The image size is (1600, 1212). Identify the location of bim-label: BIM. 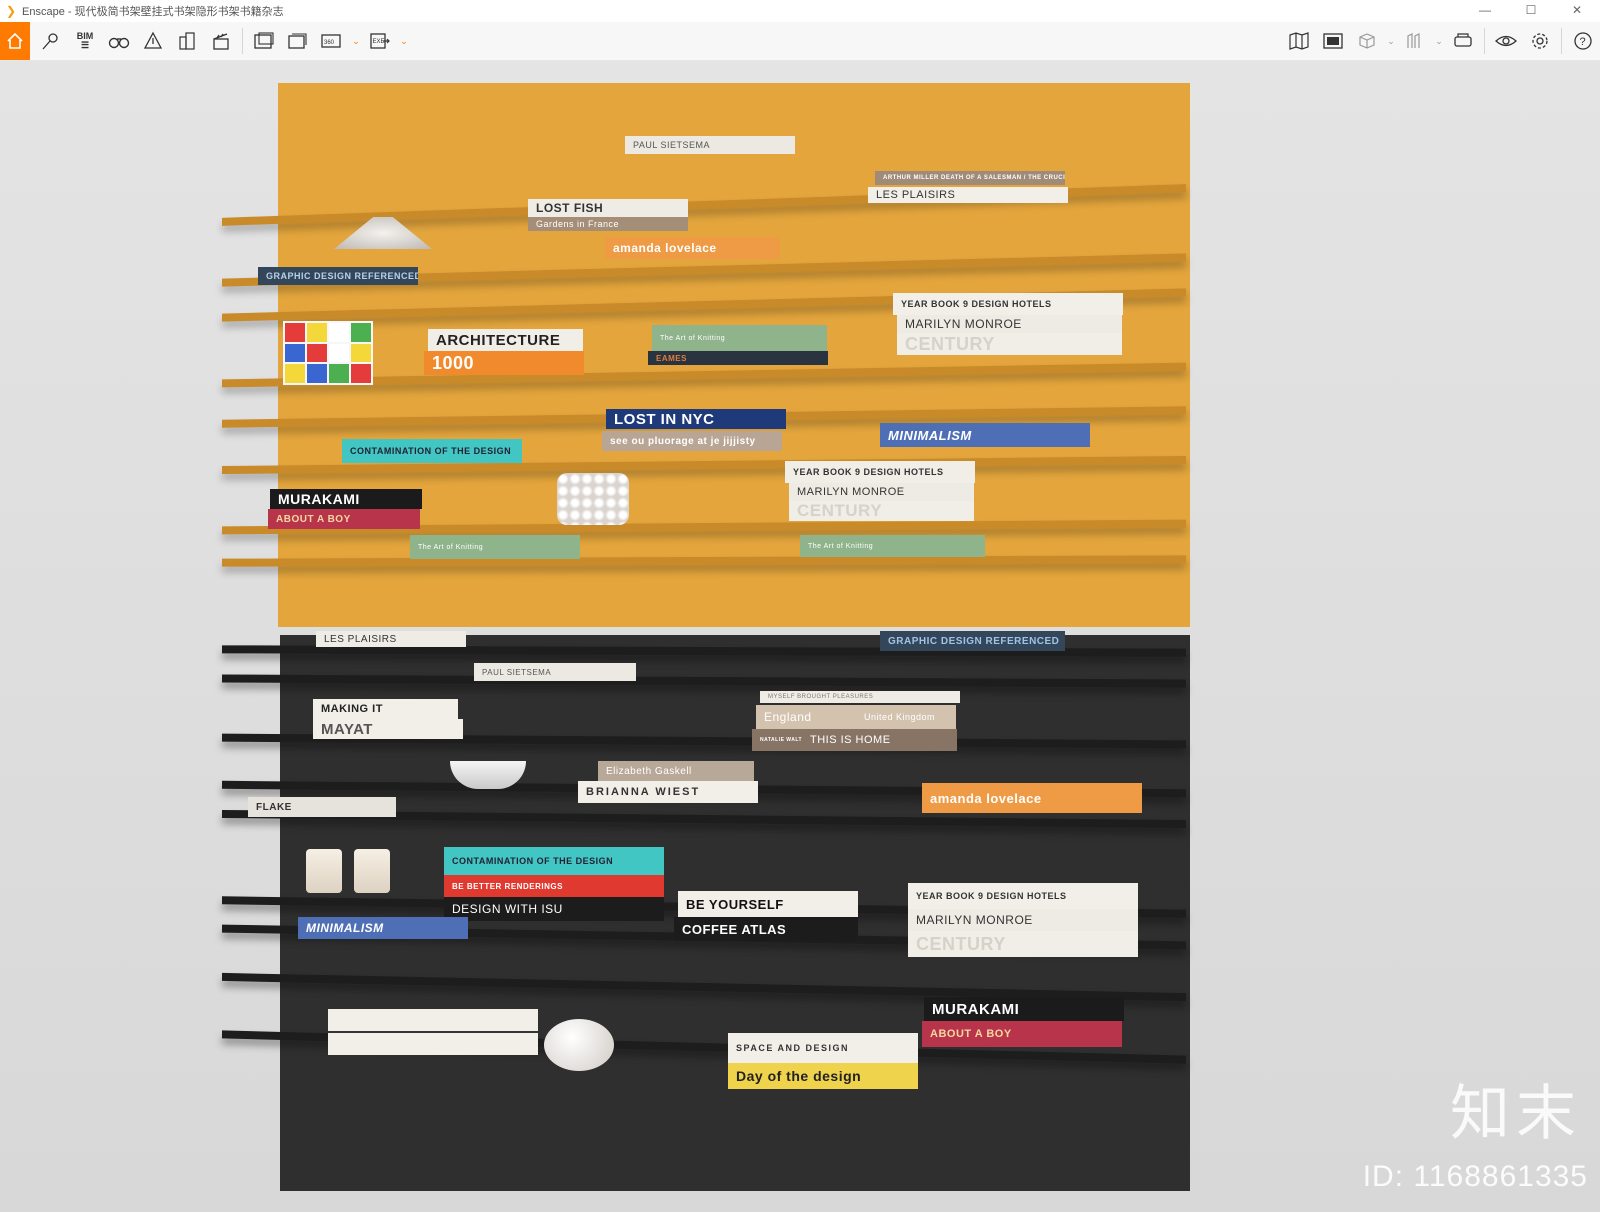
(85, 36).